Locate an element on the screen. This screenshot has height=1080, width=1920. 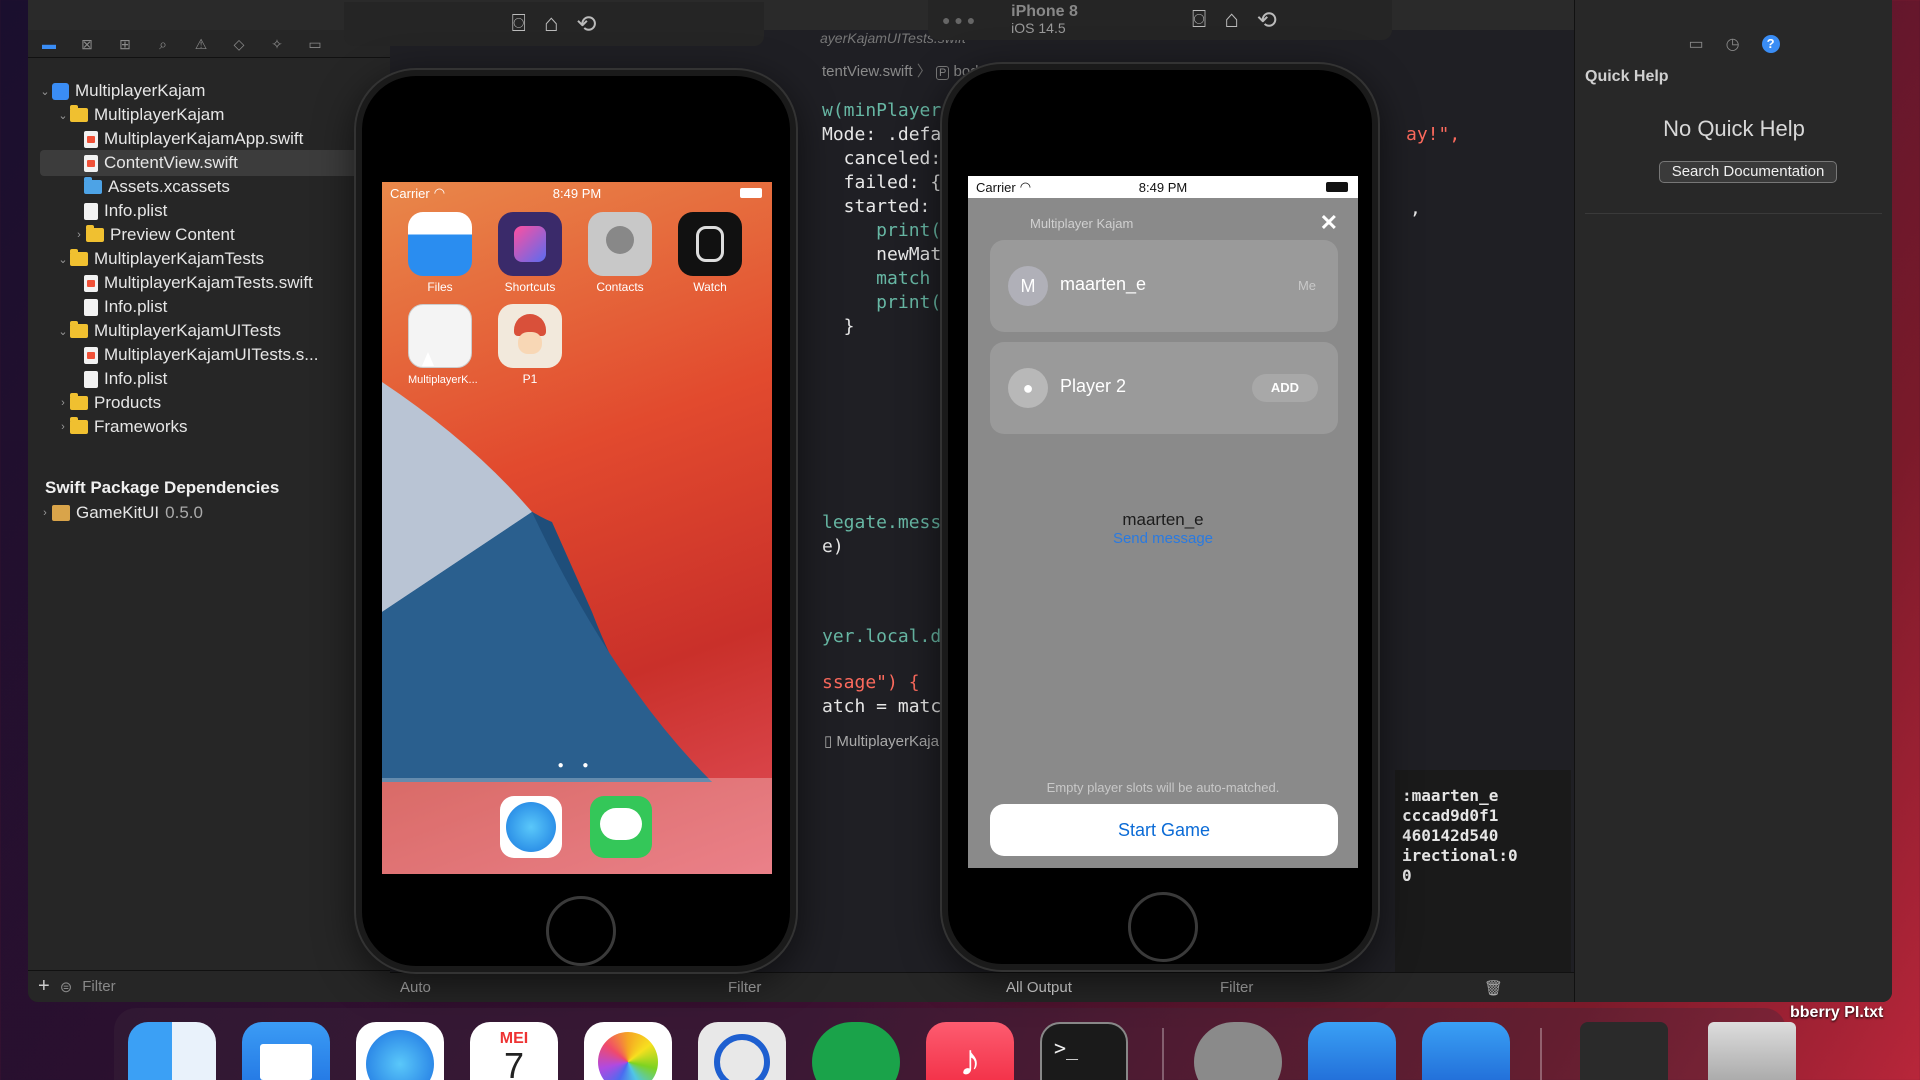
breadcrumb: tentView.swift 〉 P body is located at coordinates (904, 71).